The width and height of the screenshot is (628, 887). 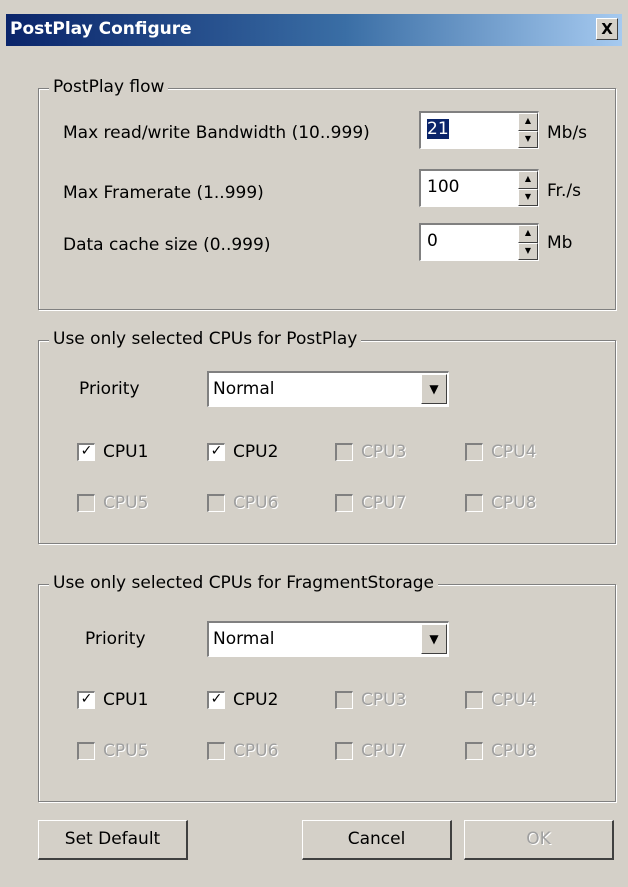 What do you see at coordinates (432, 241) in the screenshot?
I see `data-cache-input: 0` at bounding box center [432, 241].